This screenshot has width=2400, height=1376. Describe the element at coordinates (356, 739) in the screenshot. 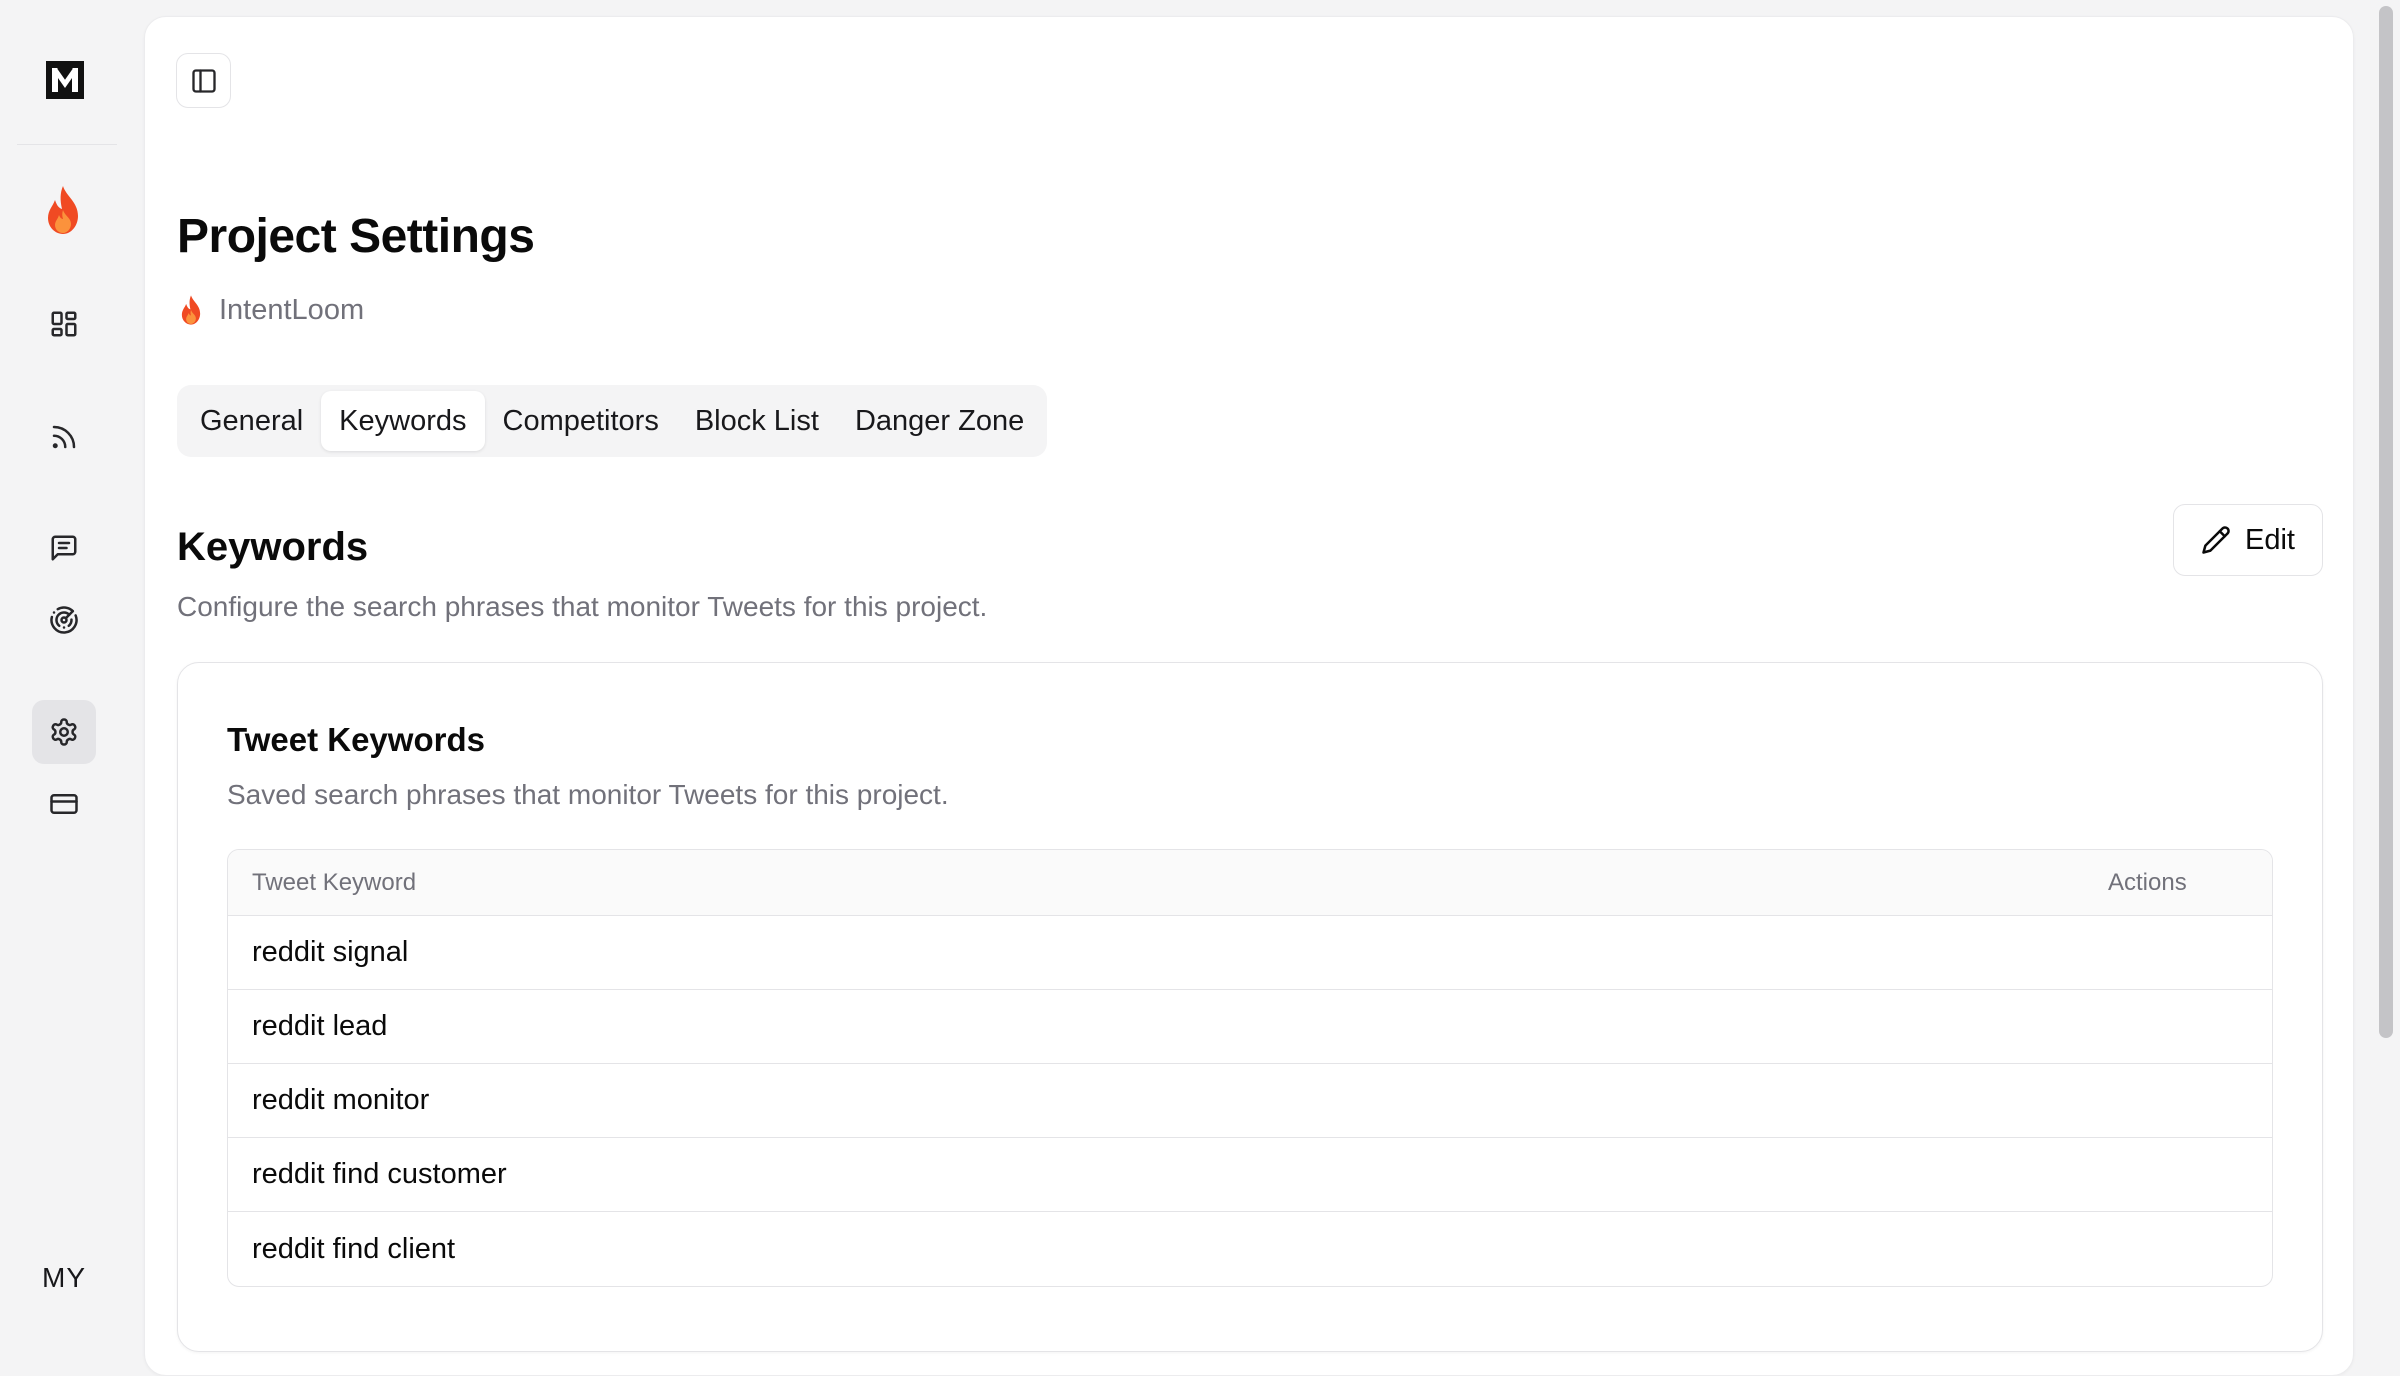

I see `card-title: Tweet Keywords` at that location.